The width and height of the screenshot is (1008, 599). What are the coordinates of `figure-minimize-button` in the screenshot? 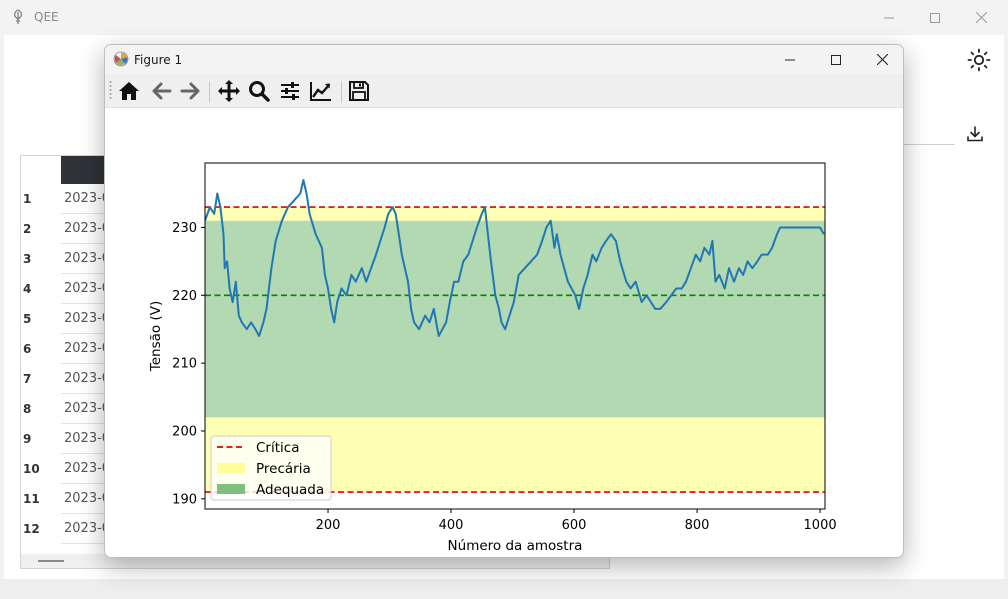 It's located at (790, 59).